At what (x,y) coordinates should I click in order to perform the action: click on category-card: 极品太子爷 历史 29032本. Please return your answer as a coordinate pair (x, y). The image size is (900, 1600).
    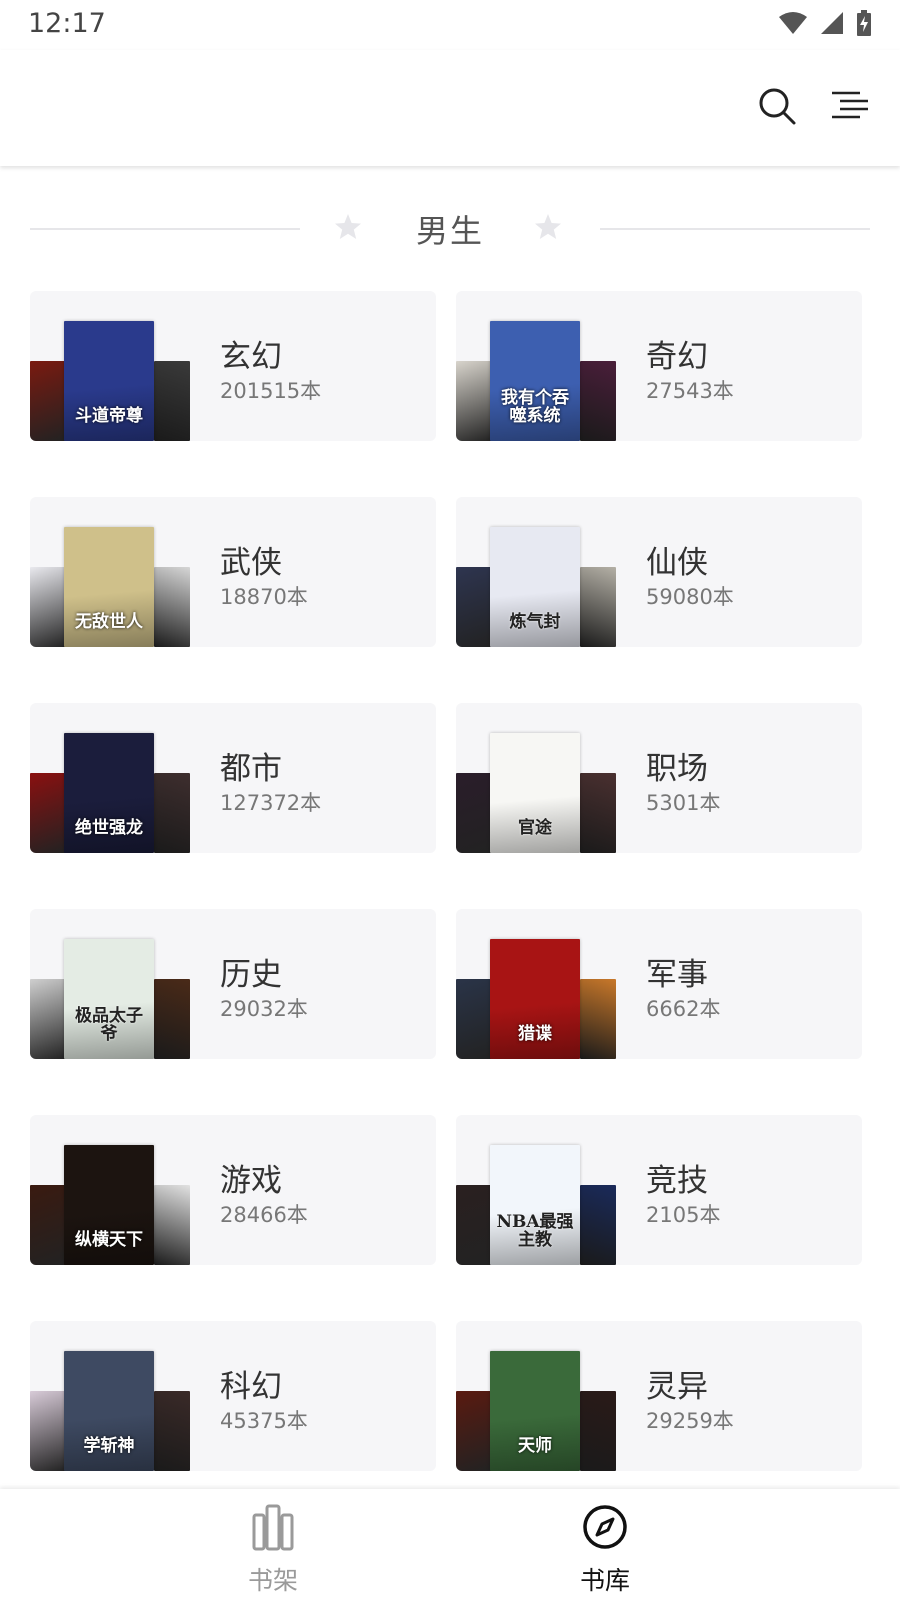
    Looking at the image, I should click on (233, 984).